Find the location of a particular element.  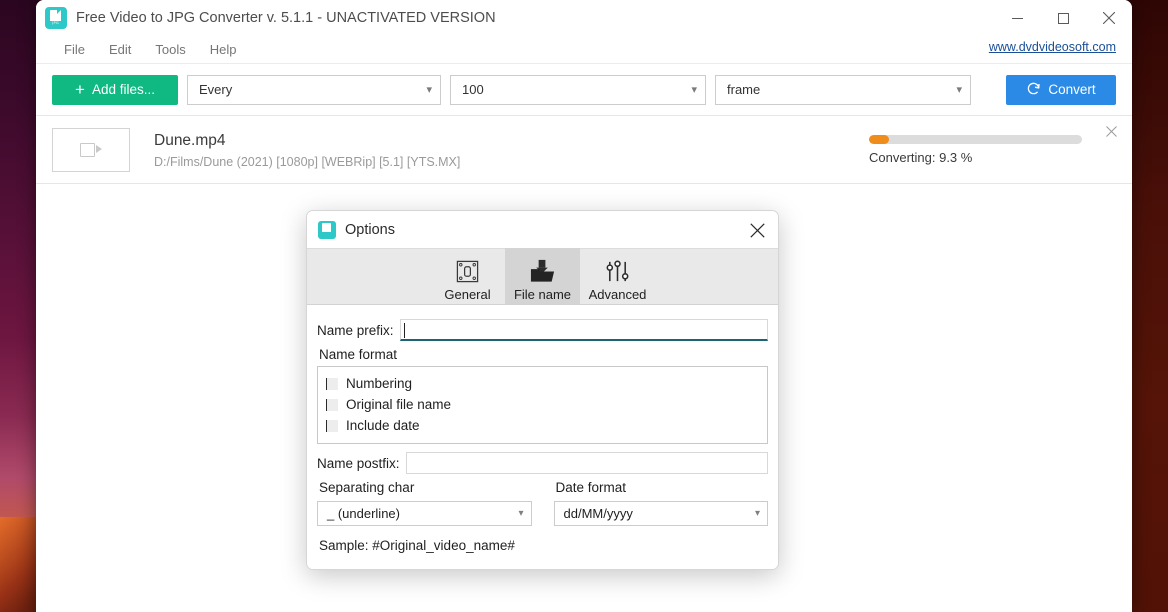

dialog-title-bar: Options is located at coordinates (542, 229).